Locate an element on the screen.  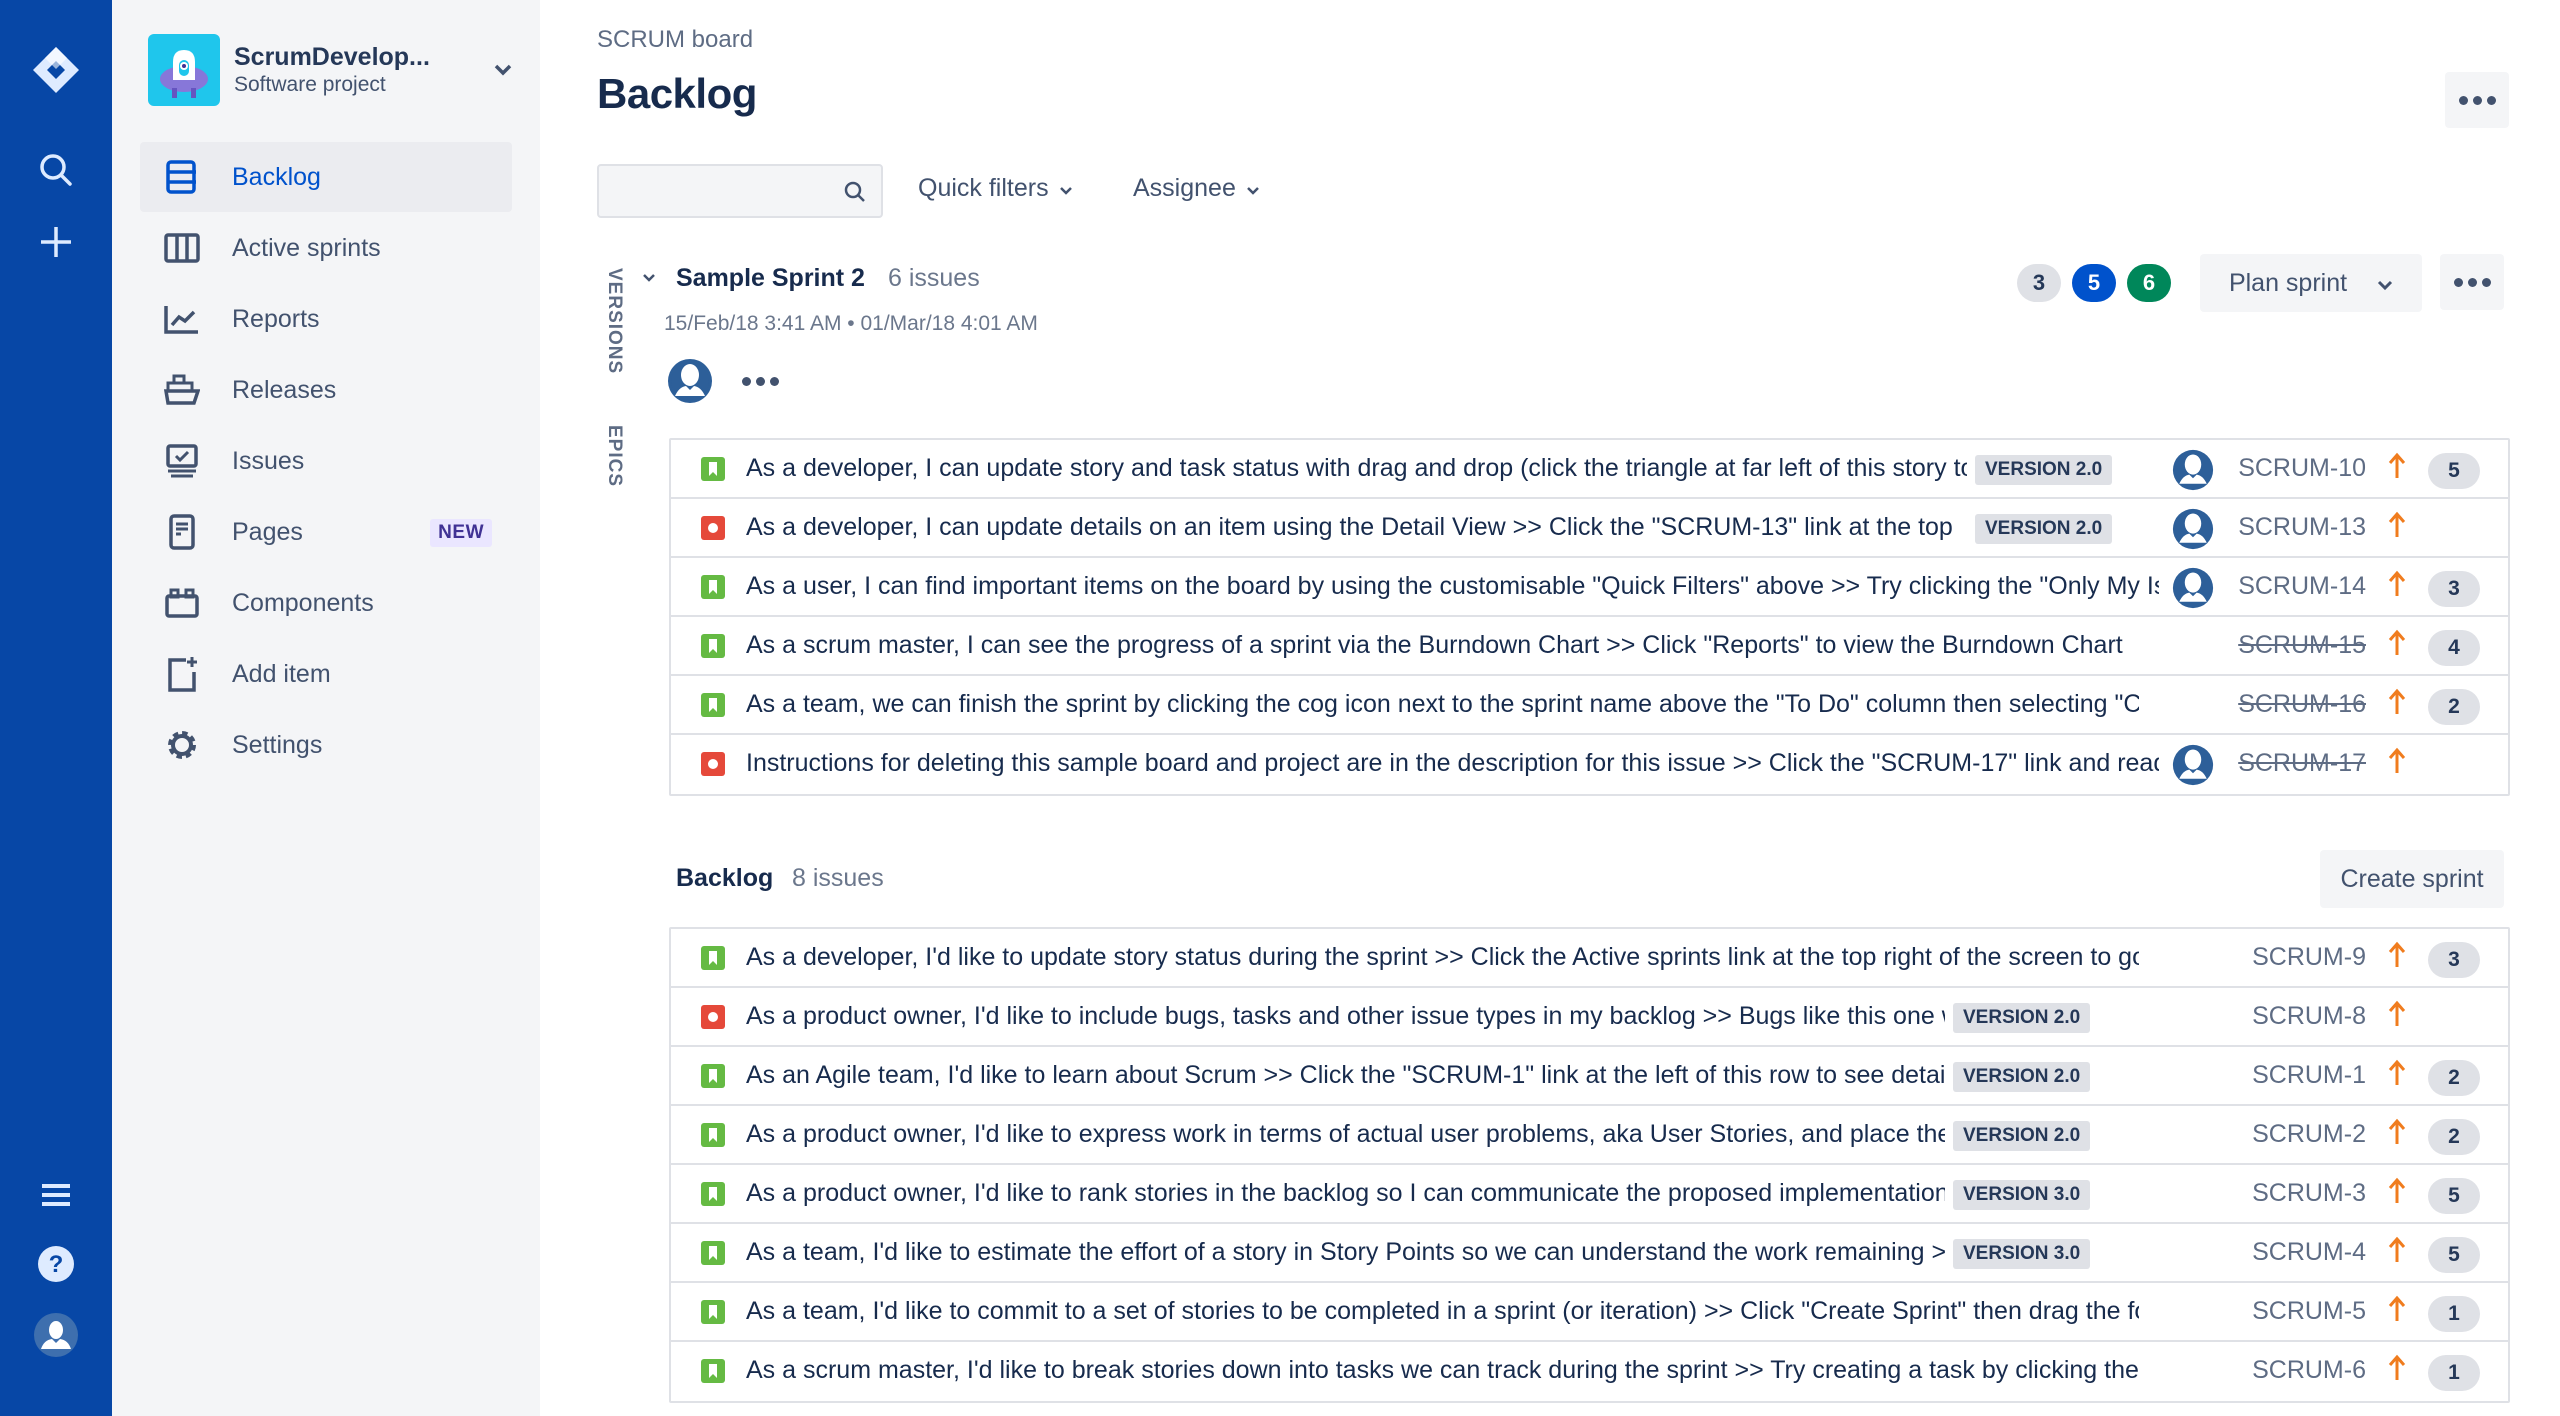
status-count-done: 6 is located at coordinates (2149, 283).